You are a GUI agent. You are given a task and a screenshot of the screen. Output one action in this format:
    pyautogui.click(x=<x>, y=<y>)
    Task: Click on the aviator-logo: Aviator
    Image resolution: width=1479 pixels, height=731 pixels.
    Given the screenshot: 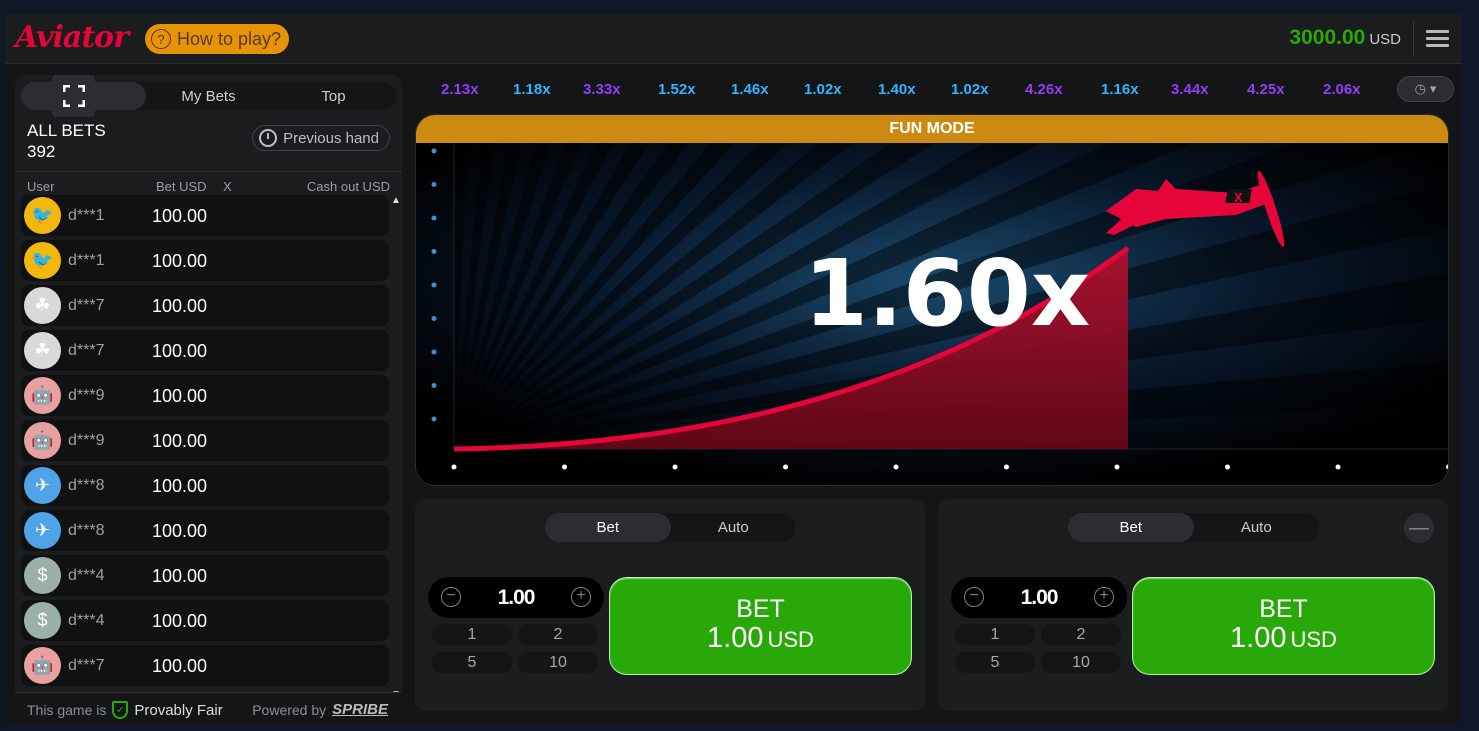 What is the action you would take?
    pyautogui.click(x=72, y=37)
    